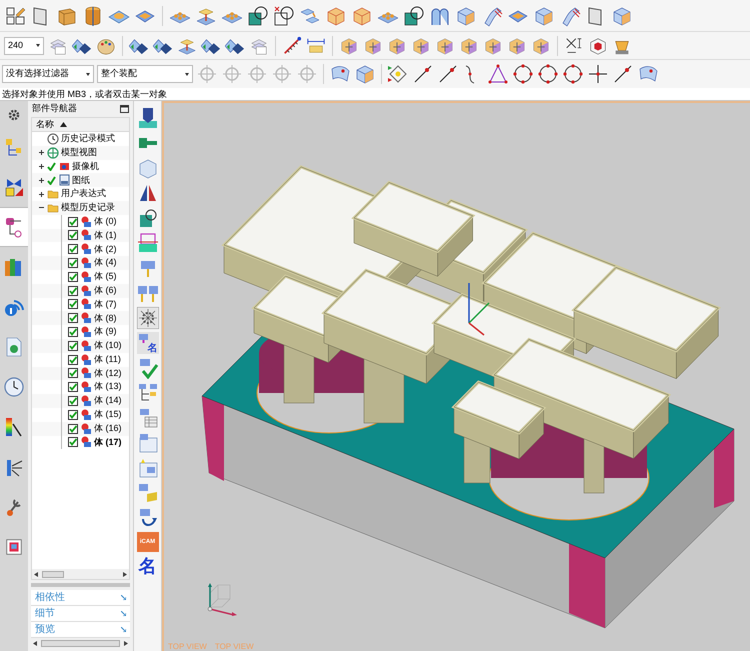  I want to click on tree-item: 体 (13), so click(108, 387).